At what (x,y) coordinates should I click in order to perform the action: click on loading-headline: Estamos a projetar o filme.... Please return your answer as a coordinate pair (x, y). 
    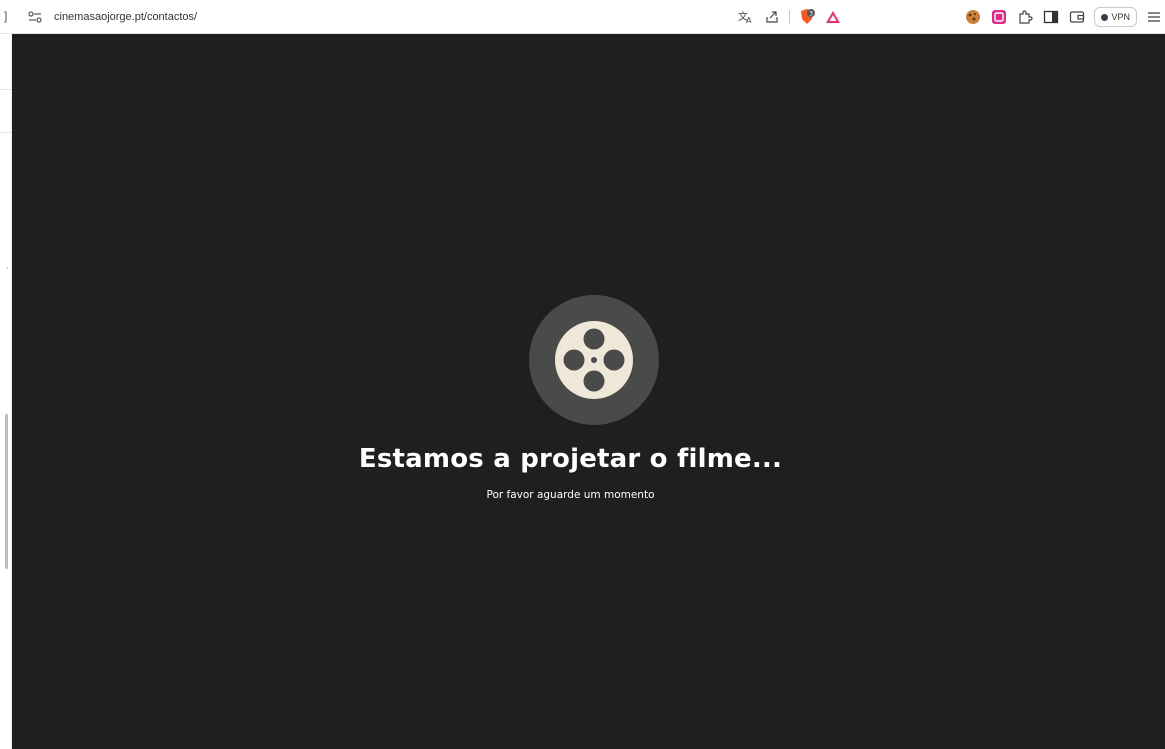
    Looking at the image, I should click on (570, 459).